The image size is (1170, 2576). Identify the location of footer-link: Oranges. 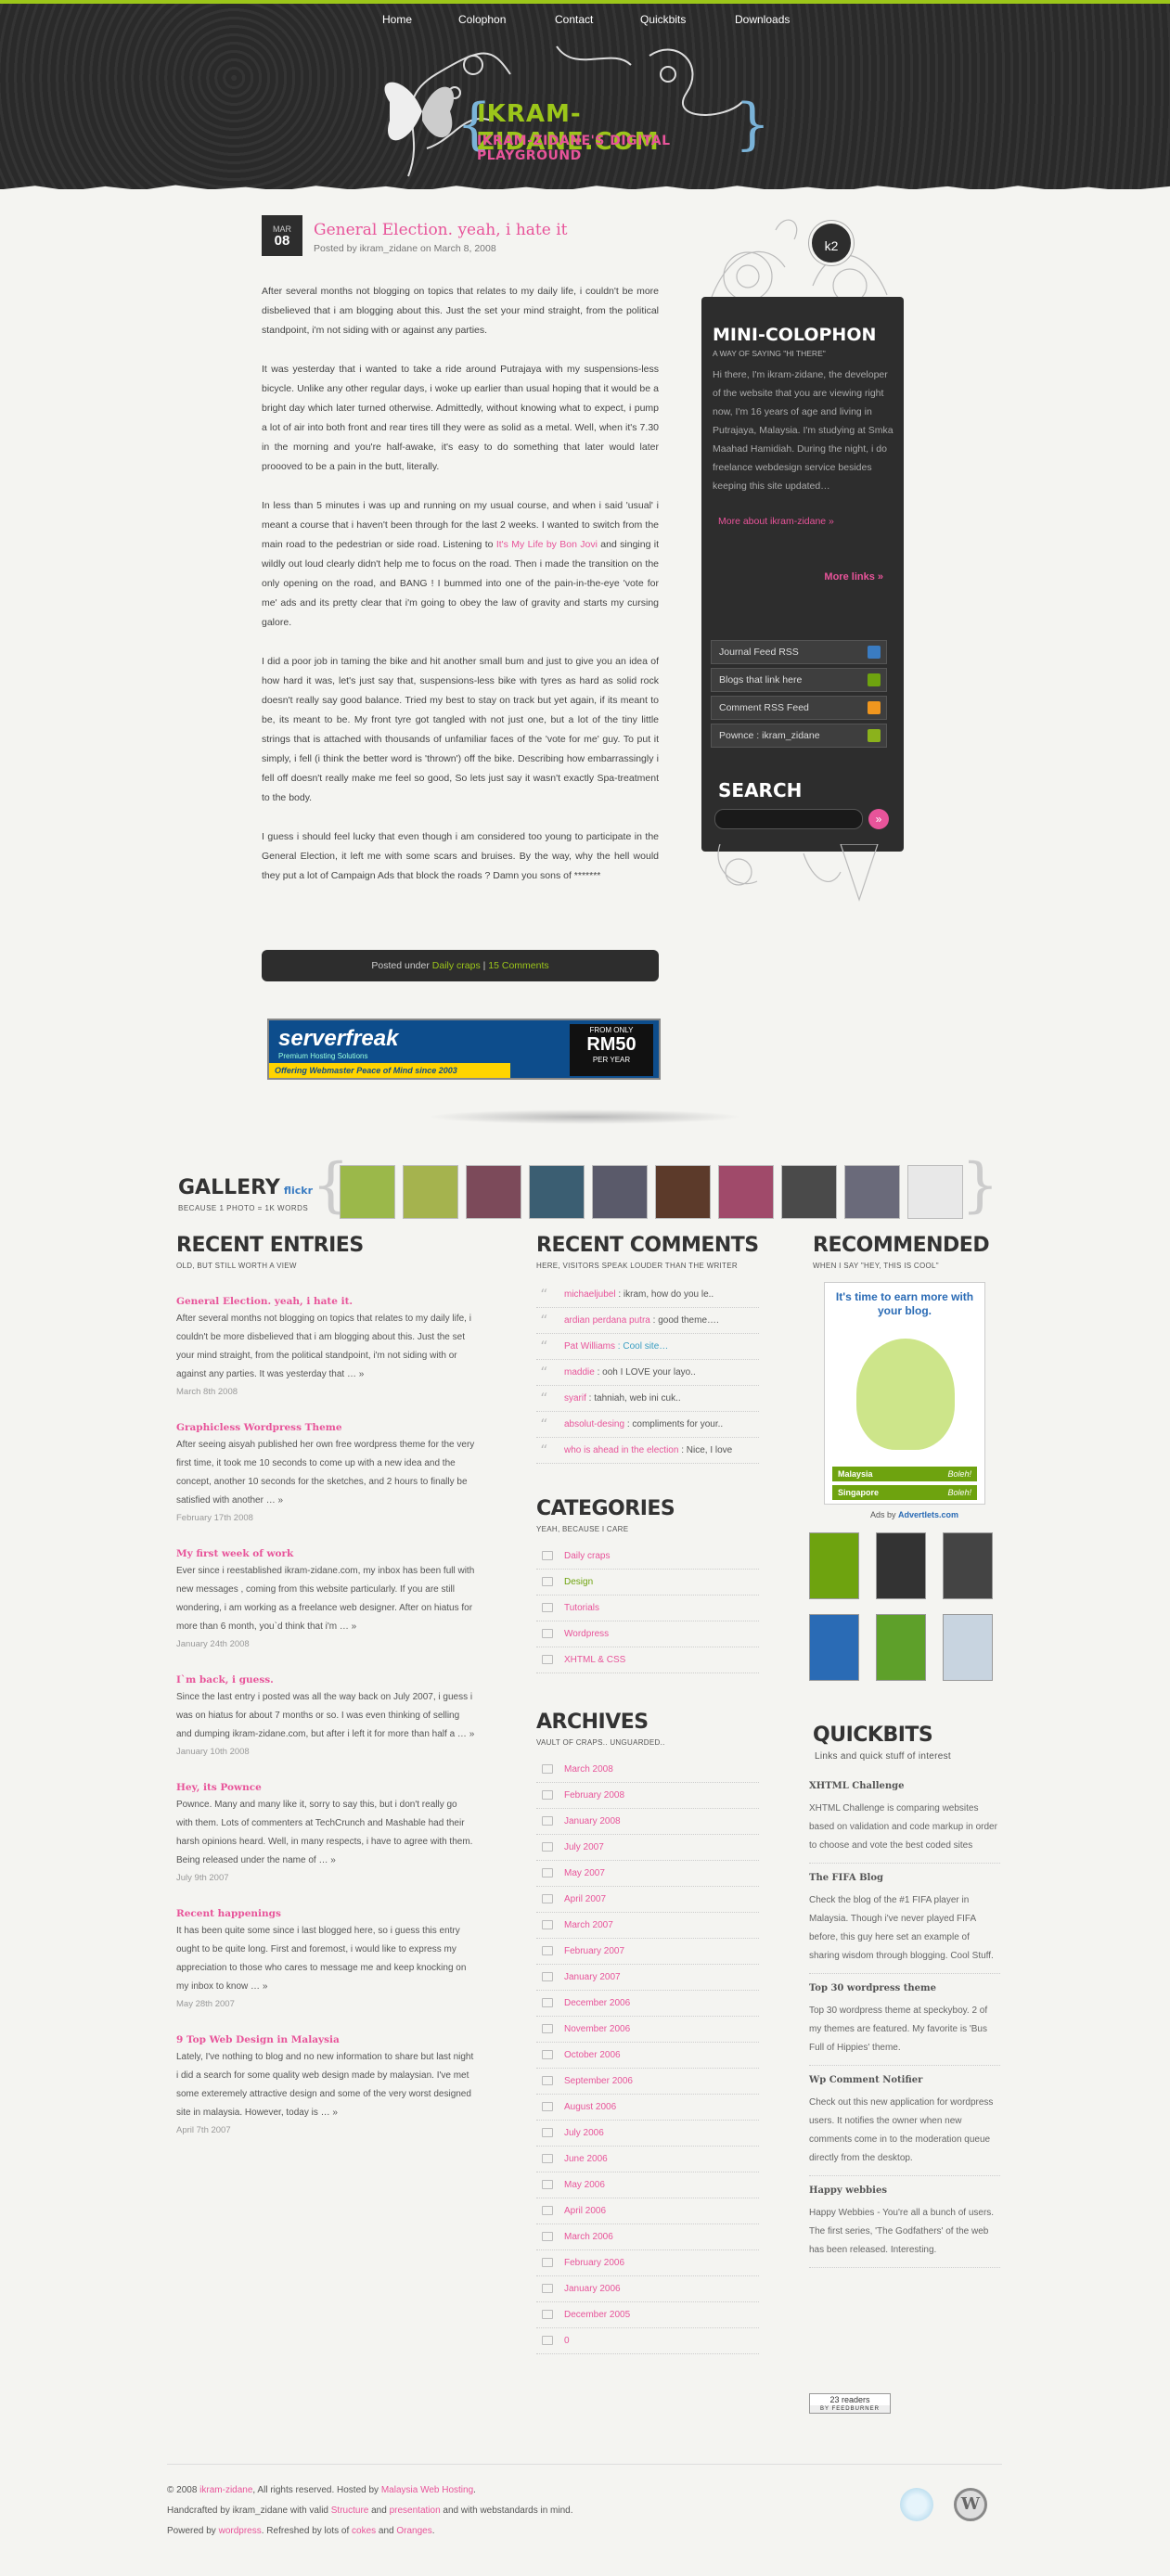
(413, 2531).